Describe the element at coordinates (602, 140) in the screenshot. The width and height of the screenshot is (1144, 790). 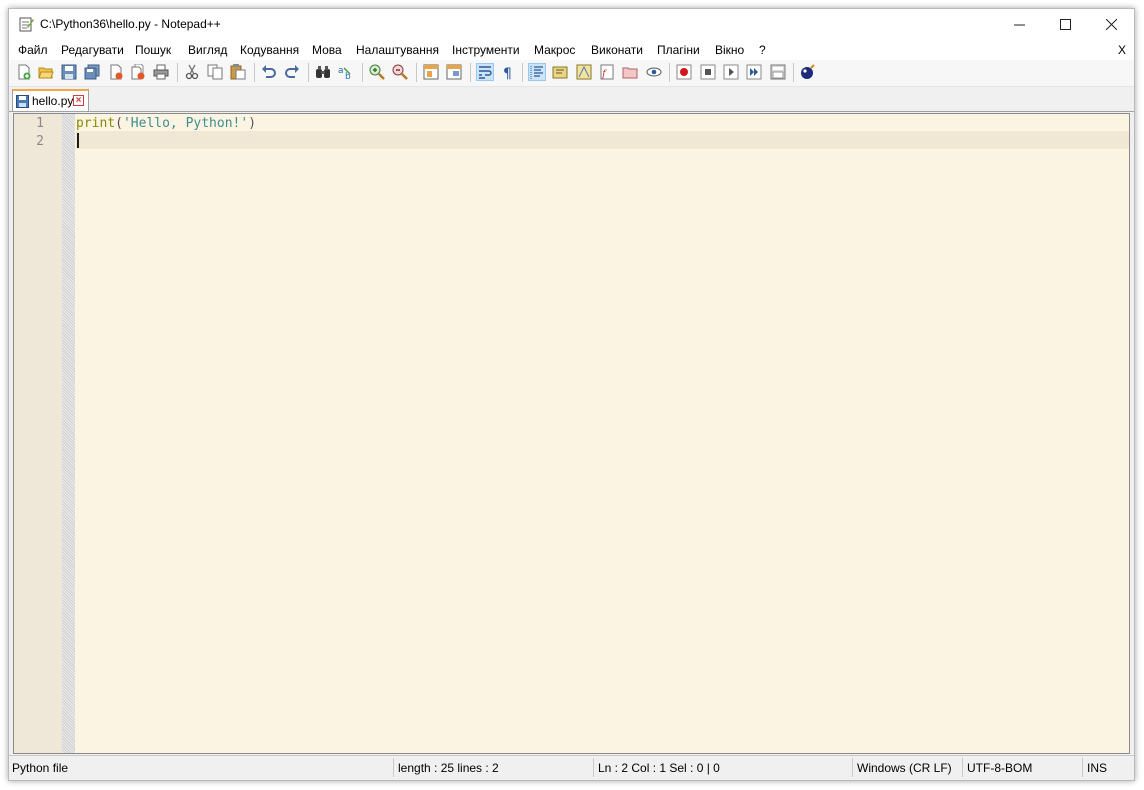
I see `current-line-highlight` at that location.